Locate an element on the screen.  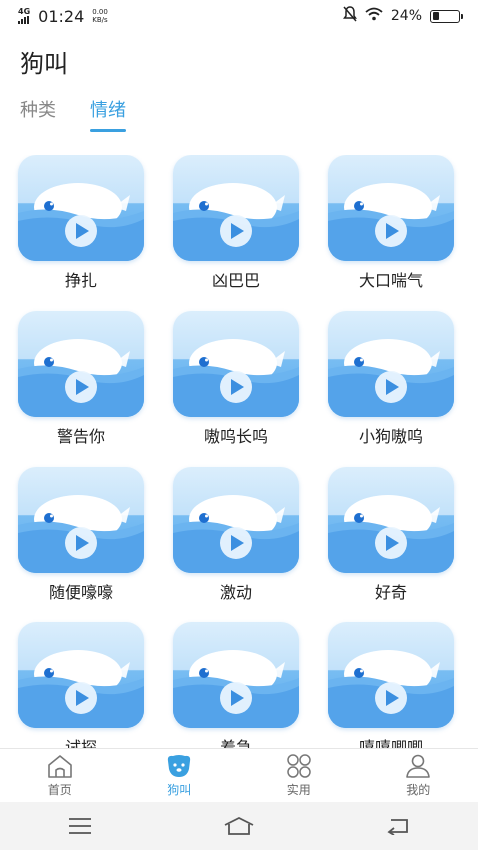
sound-card: 挣扎 is located at coordinates (81, 223).